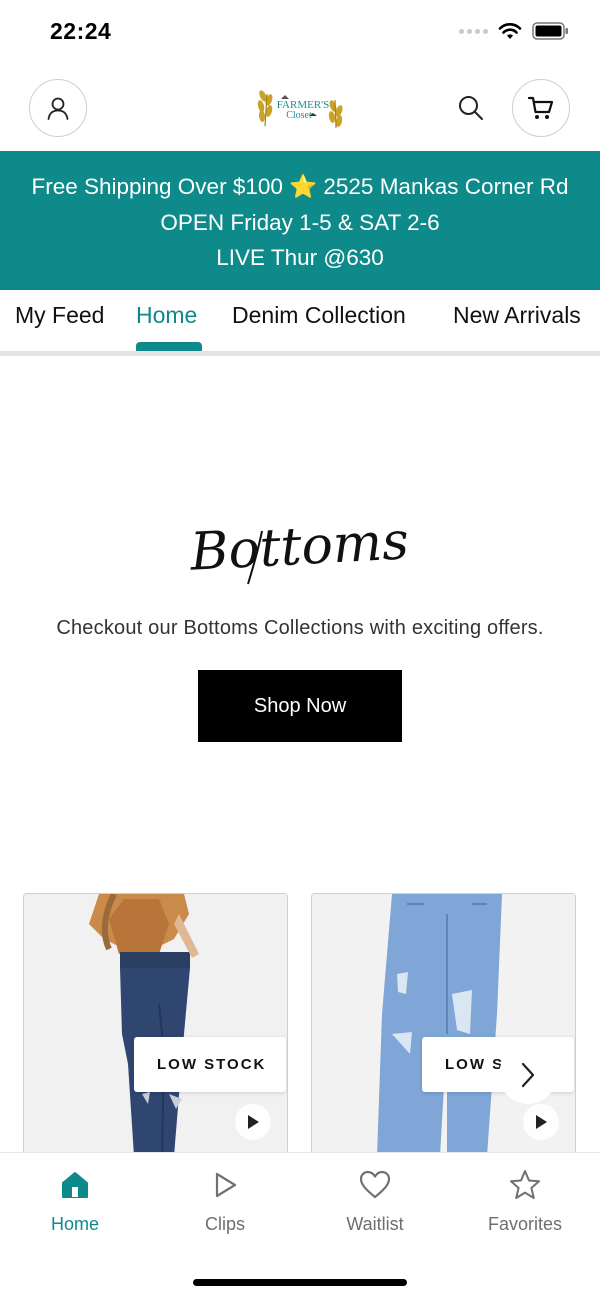  Describe the element at coordinates (525, 1203) in the screenshot. I see `nav-favorites: Favorites` at that location.